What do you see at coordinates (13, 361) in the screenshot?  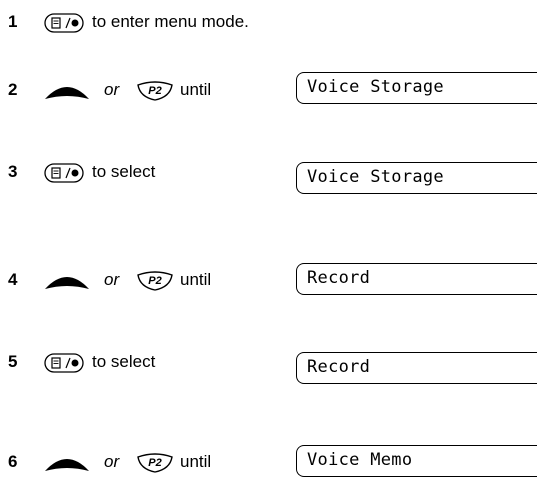 I see `step-number: 5` at bounding box center [13, 361].